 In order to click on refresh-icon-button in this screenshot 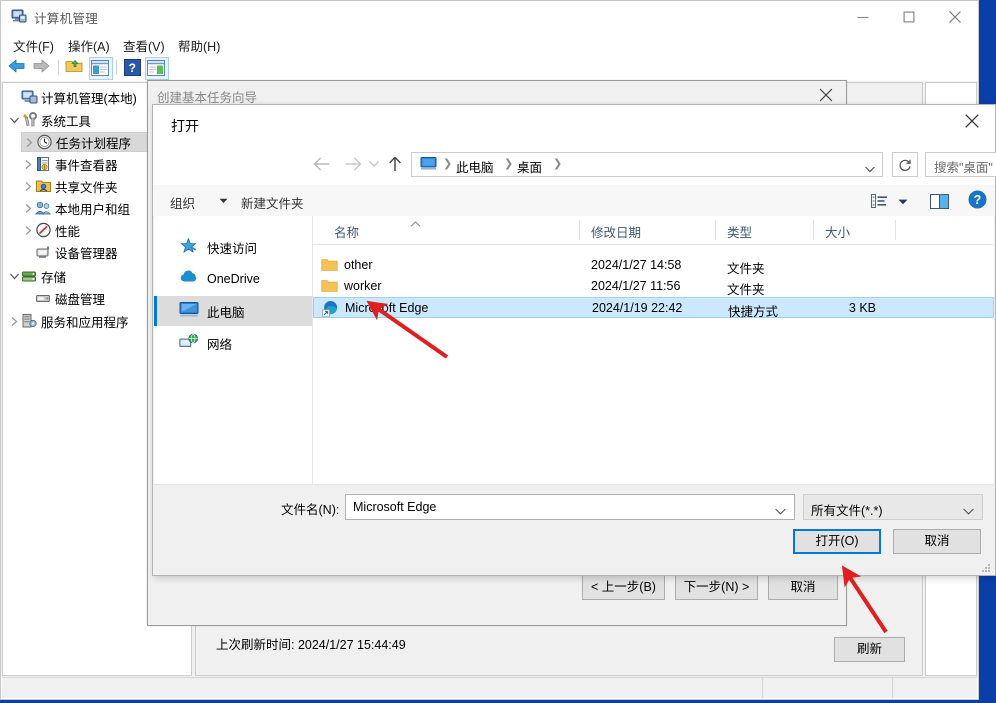, I will do `click(905, 164)`.